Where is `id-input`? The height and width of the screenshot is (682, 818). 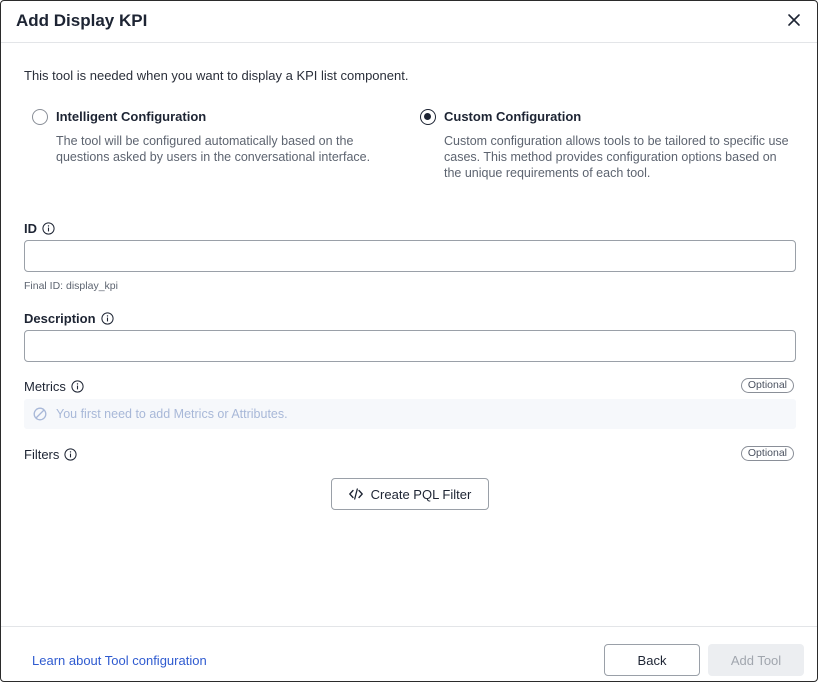
id-input is located at coordinates (410, 256).